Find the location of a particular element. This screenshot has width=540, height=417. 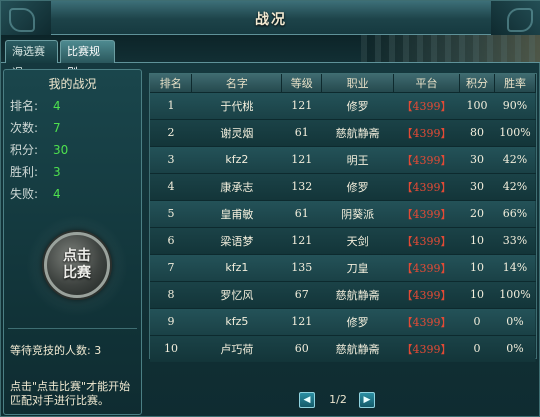

start-hint-text: 点击"点击比赛"才能开始匹配对手进行比赛。 is located at coordinates (70, 393).